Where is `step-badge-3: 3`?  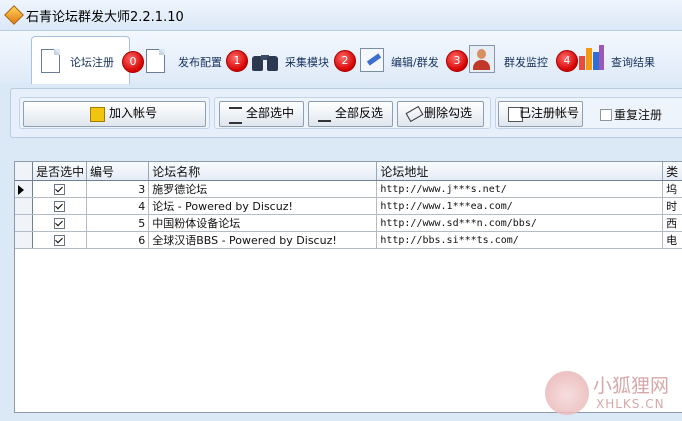
step-badge-3: 3 is located at coordinates (457, 61).